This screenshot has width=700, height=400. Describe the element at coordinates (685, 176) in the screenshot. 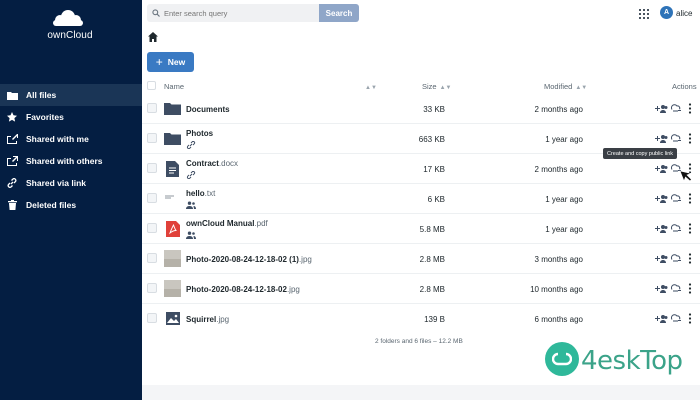

I see `mouse-cursor-icon` at that location.